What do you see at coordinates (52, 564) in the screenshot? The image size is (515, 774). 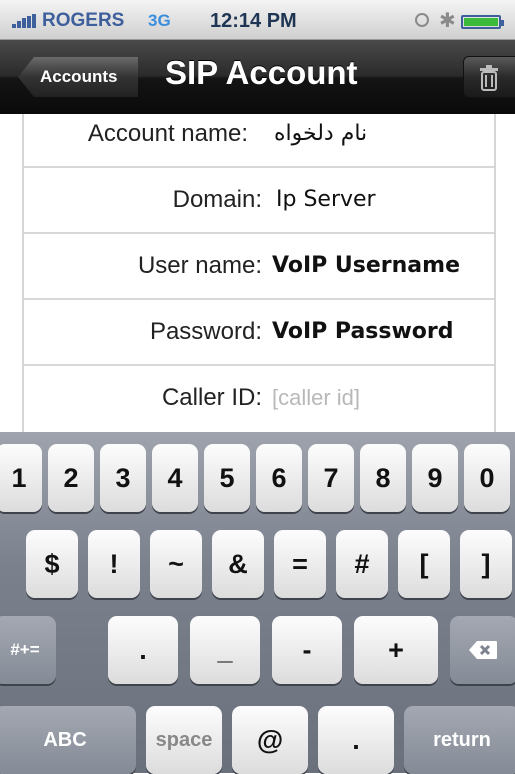 I see `key-dollar: $` at bounding box center [52, 564].